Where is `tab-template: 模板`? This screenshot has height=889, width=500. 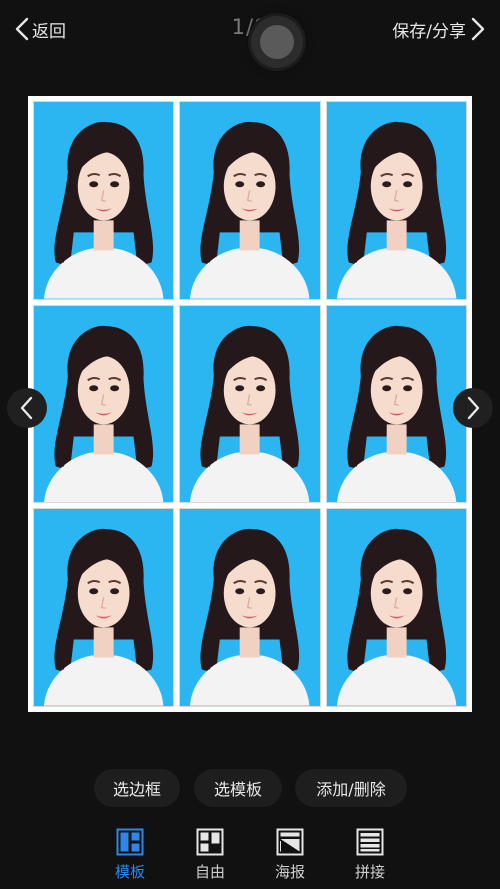 tab-template: 模板 is located at coordinates (130, 857).